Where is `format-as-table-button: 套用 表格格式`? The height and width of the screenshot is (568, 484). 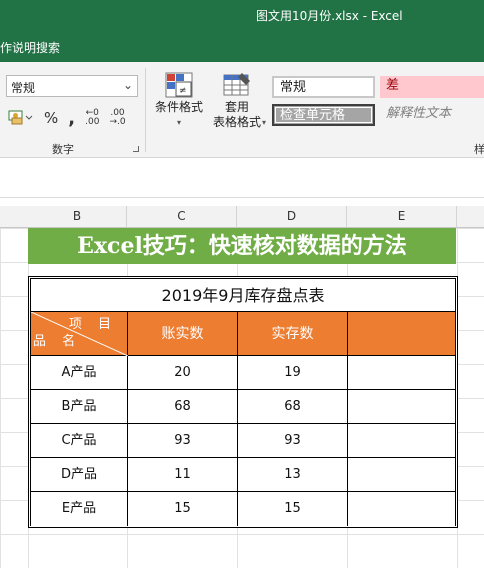 format-as-table-button: 套用 表格格式 is located at coordinates (237, 101).